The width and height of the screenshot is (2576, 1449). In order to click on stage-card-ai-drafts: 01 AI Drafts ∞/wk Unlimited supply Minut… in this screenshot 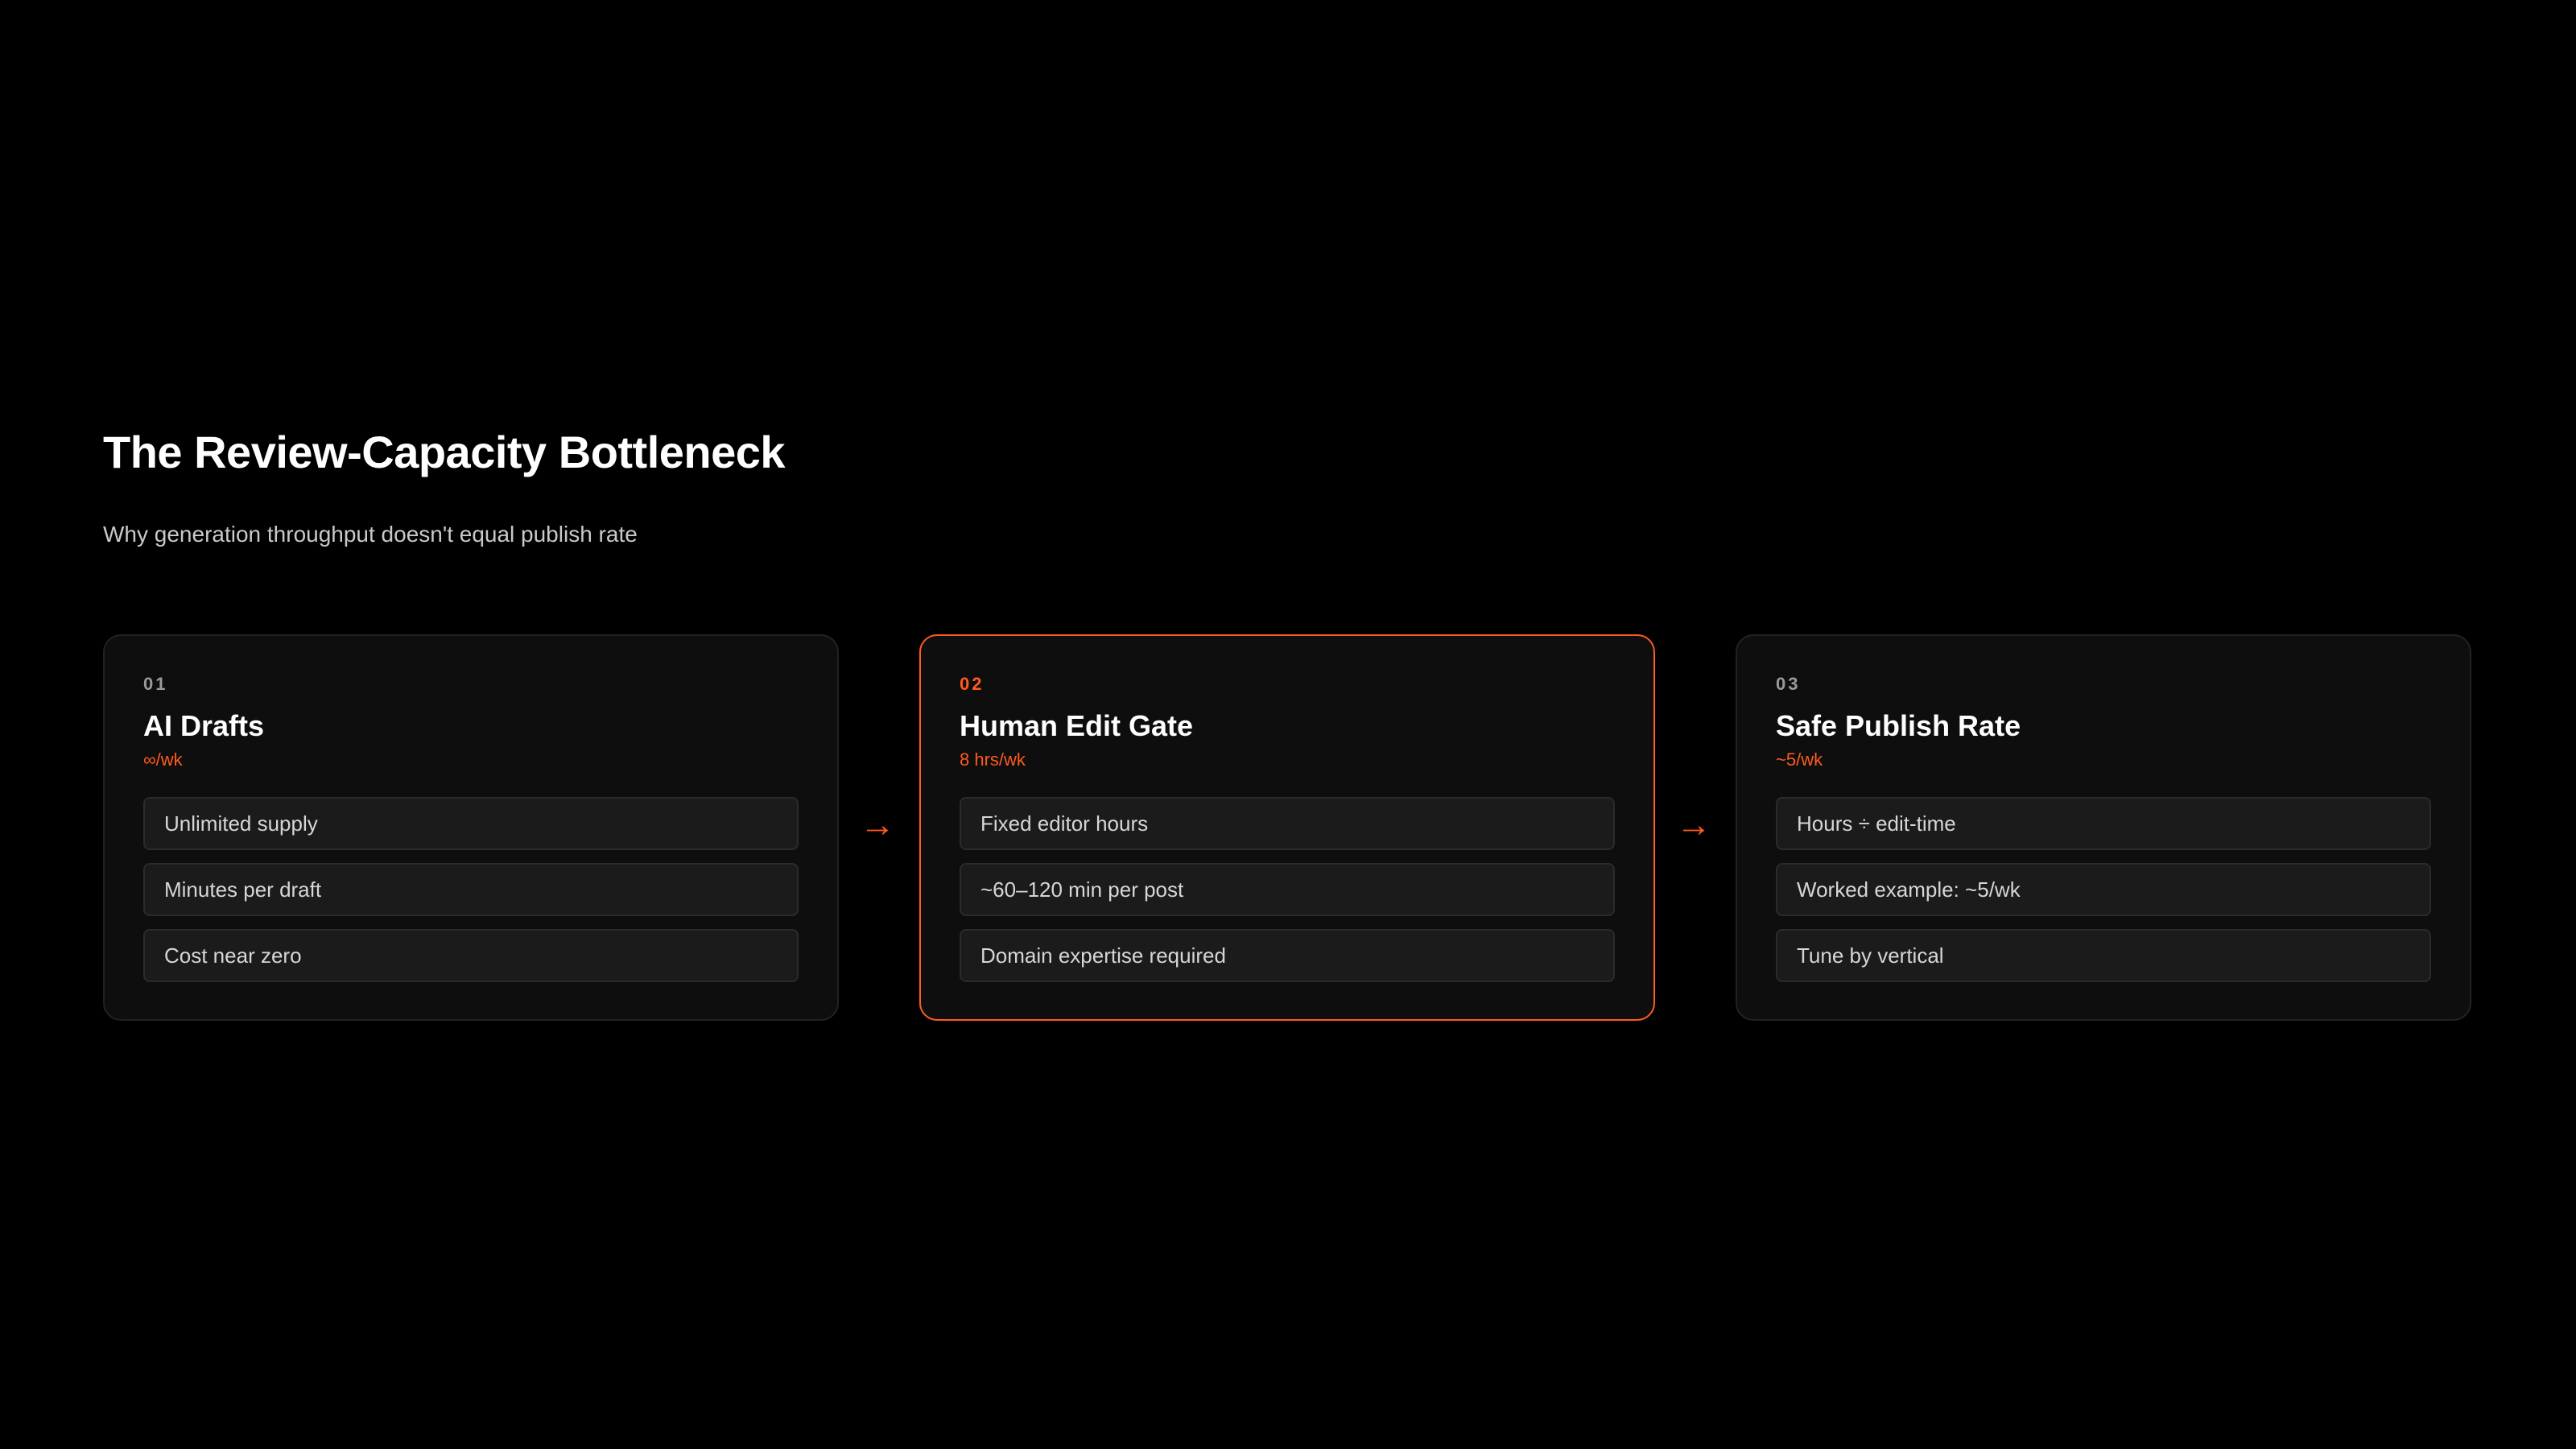, I will do `click(471, 827)`.